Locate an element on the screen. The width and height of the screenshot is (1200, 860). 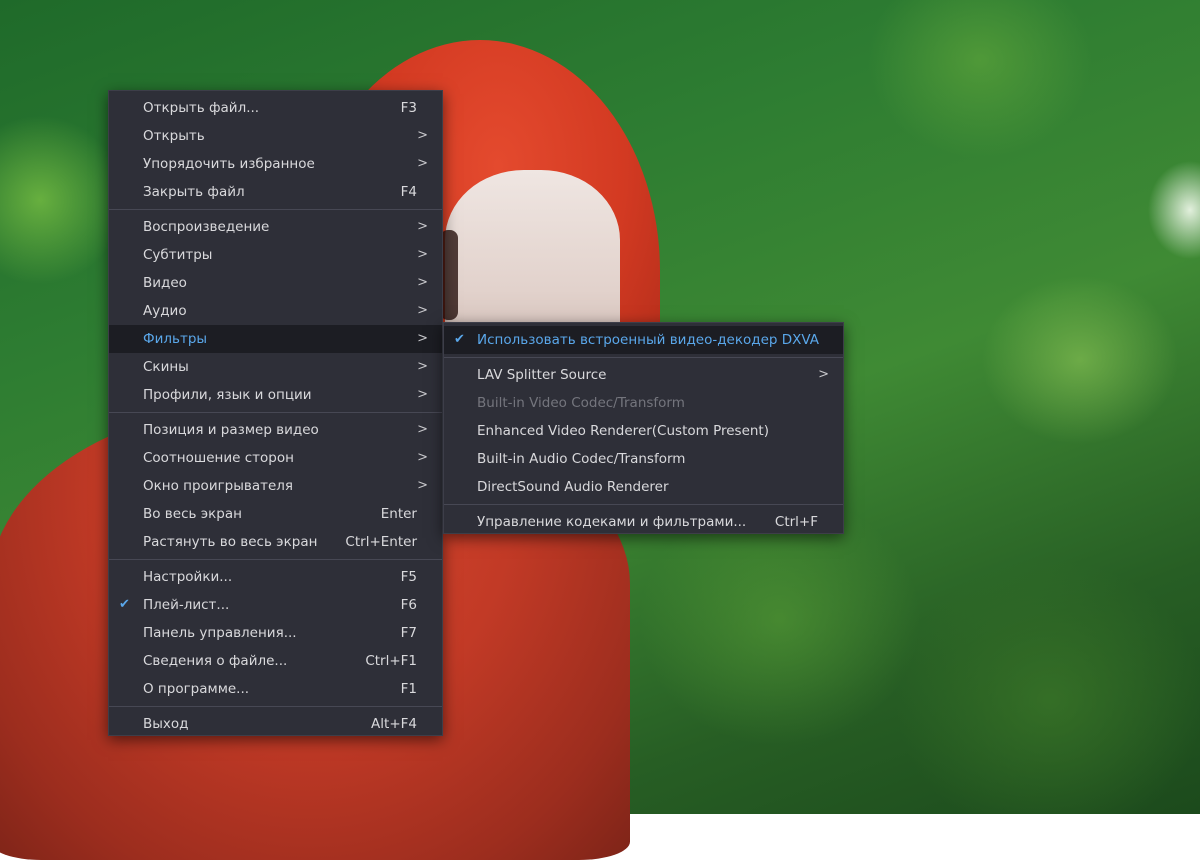
menu-item-сведения-о-файле: Сведения о файле... Ctrl+F1 is located at coordinates (275, 661).